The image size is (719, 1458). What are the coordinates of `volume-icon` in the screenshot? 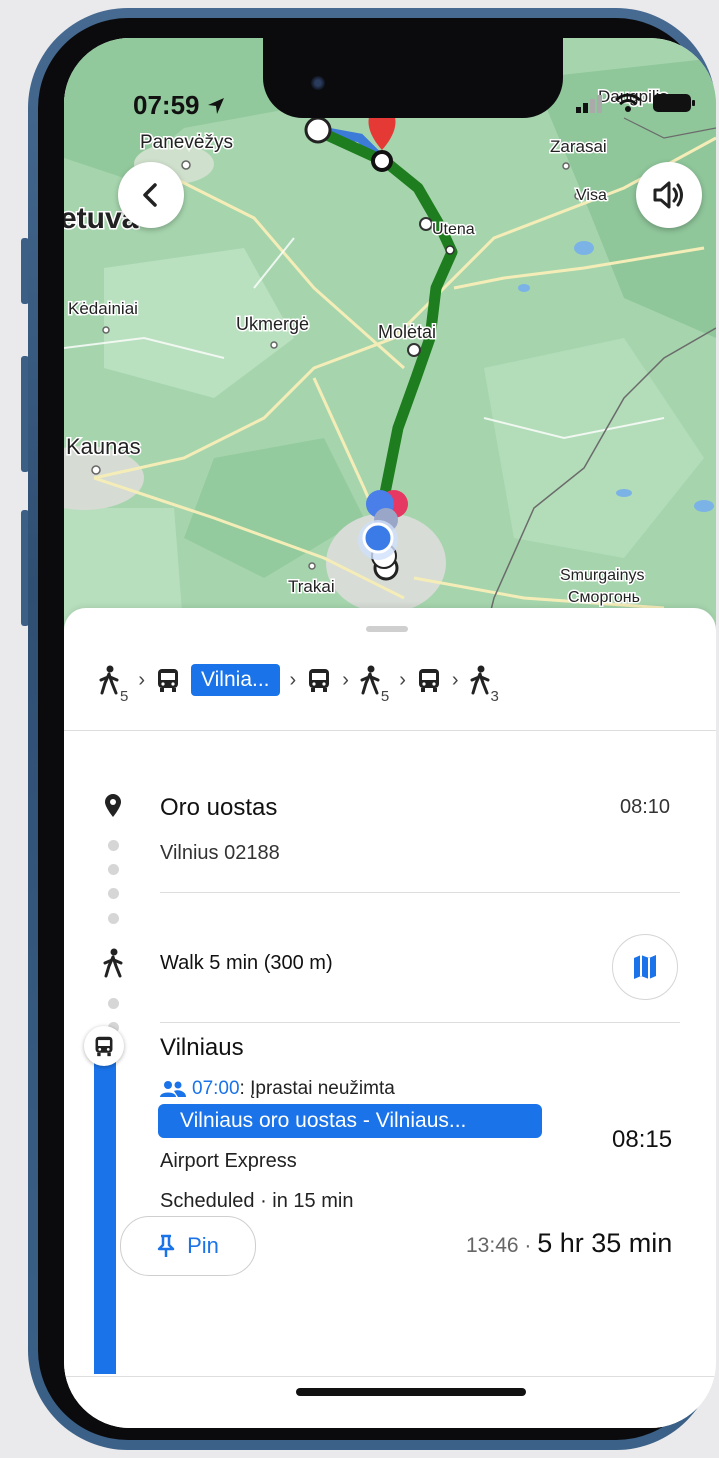 It's located at (668, 195).